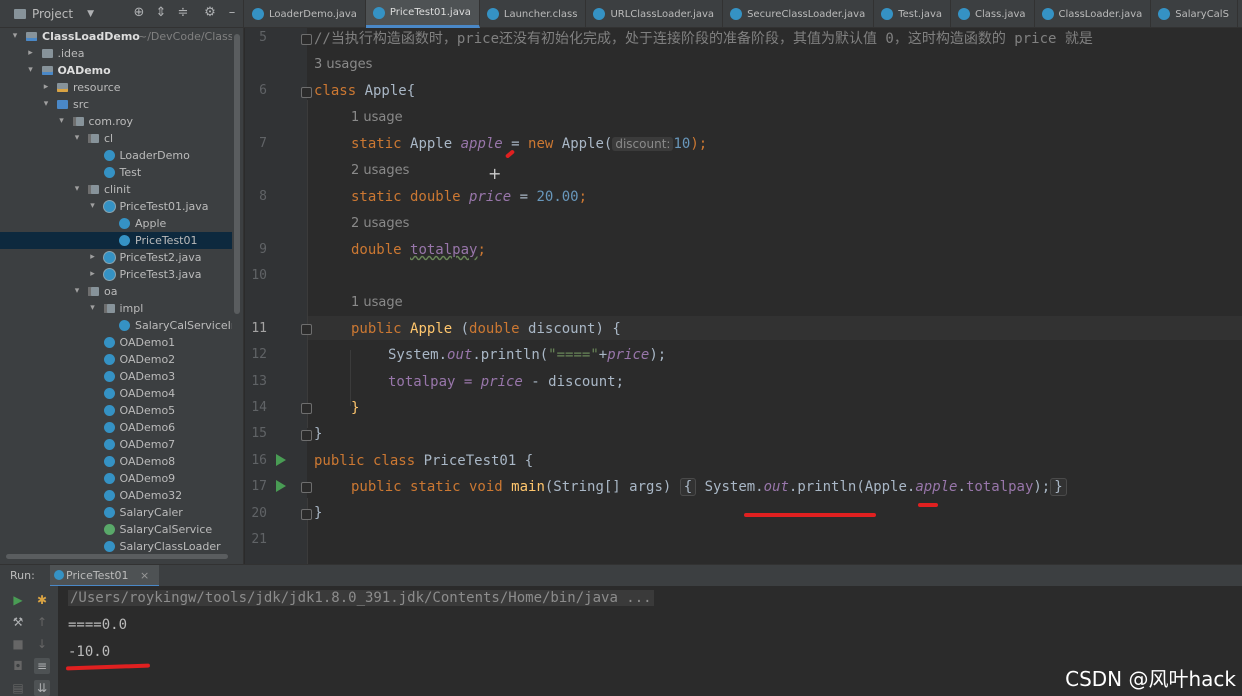 The width and height of the screenshot is (1242, 696). I want to click on class-icon, so click(59, 575).